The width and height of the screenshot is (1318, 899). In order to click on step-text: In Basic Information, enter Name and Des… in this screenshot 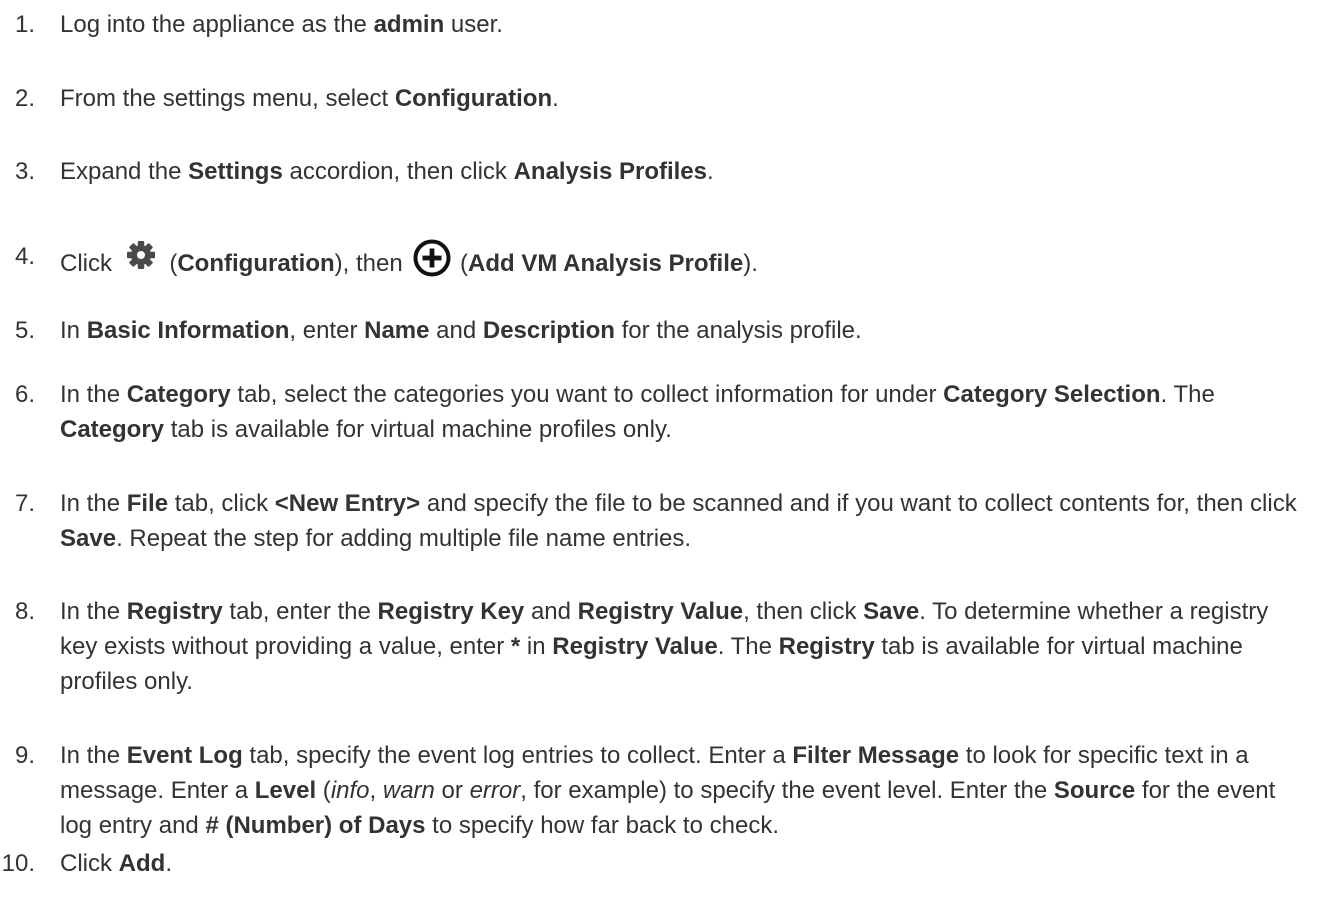, I will do `click(680, 330)`.